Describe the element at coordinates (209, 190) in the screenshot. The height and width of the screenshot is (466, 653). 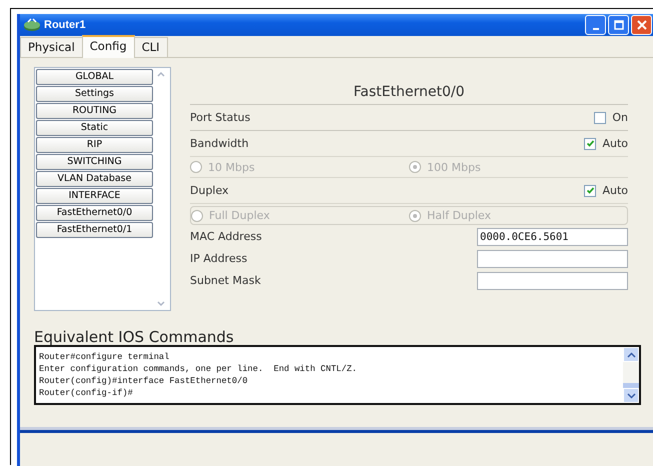
I see `field-label: Duplex` at that location.